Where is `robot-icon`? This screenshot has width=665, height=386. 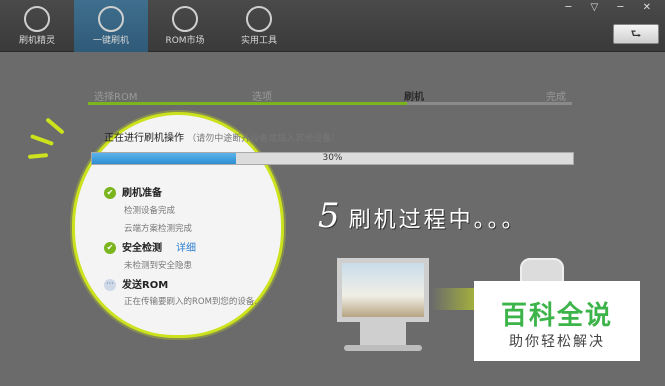 robot-icon is located at coordinates (185, 19).